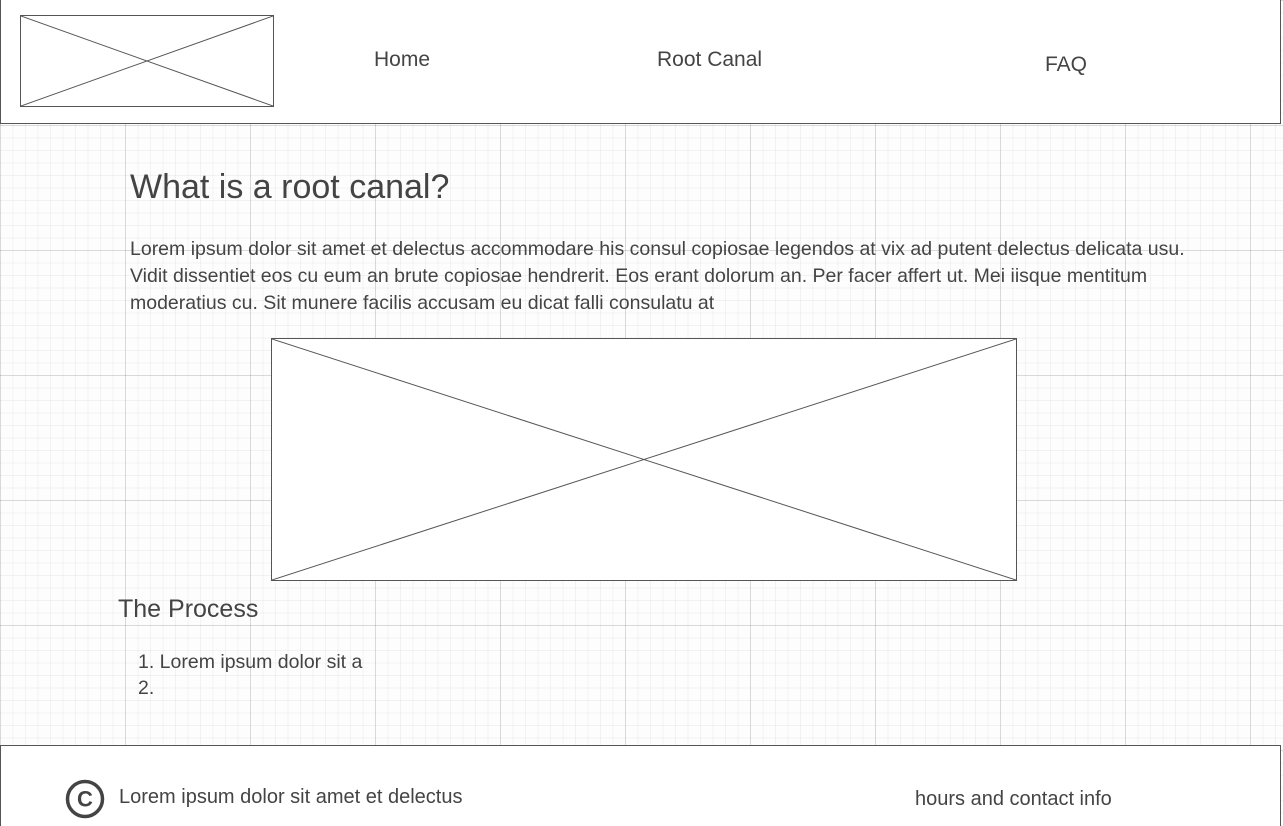 The height and width of the screenshot is (826, 1283). What do you see at coordinates (146, 688) in the screenshot?
I see `process-step: 2.` at bounding box center [146, 688].